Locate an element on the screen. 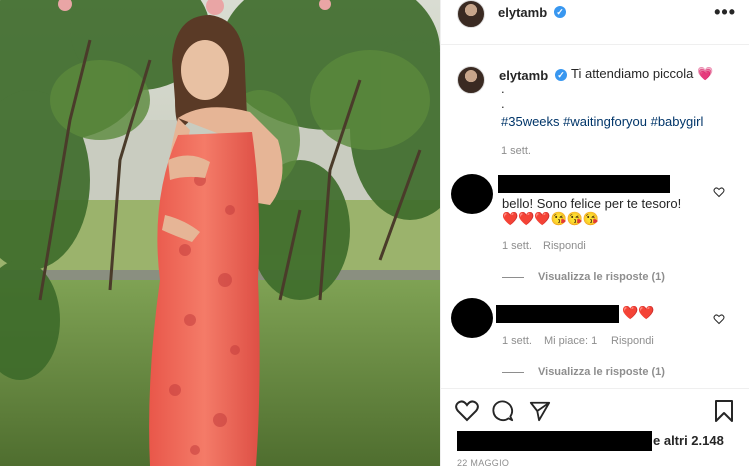 This screenshot has height=466, width=749. like-heart-icon is located at coordinates (467, 411).